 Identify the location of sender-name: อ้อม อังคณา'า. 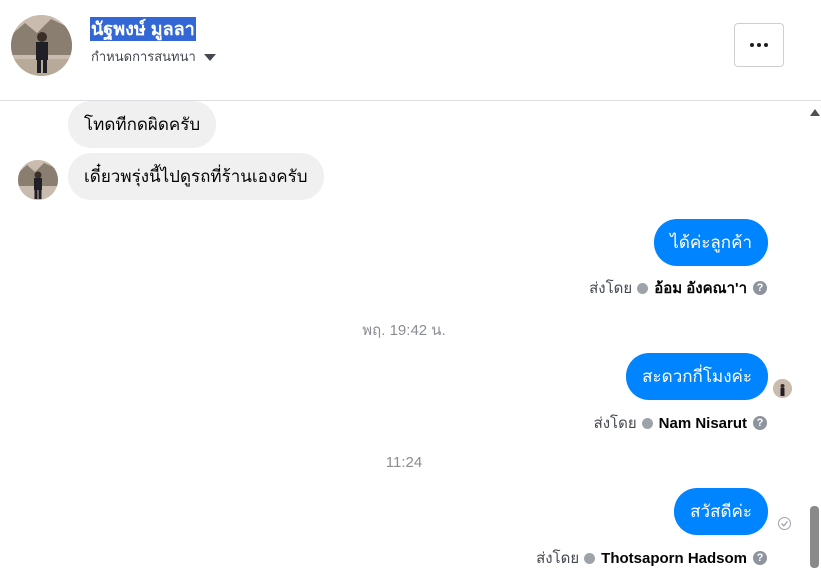
(700, 288).